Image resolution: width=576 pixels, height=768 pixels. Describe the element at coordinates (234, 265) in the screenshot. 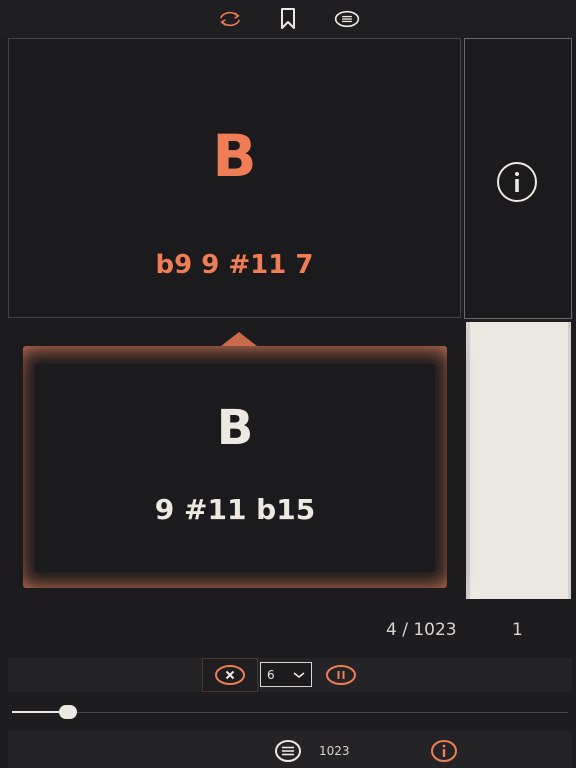

I see `current-chord-extensions: b9 9 #11 7` at that location.